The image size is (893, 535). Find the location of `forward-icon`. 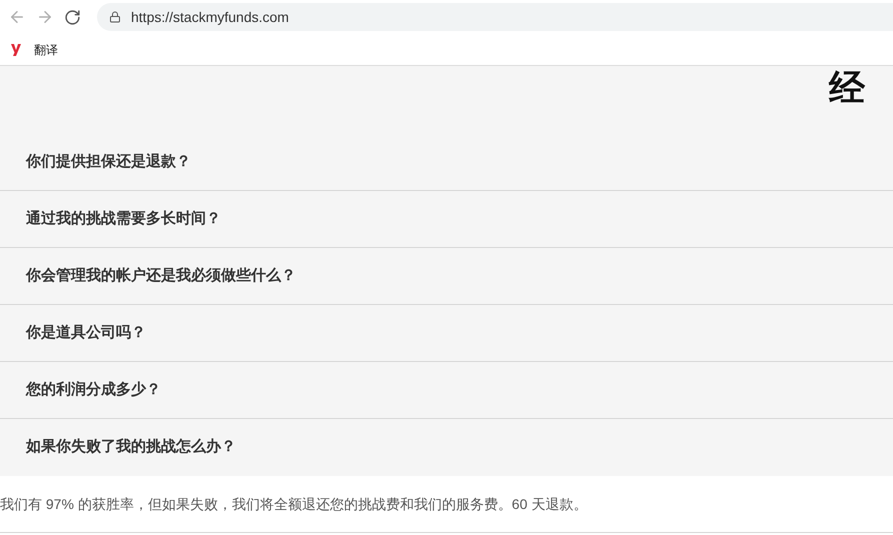

forward-icon is located at coordinates (45, 17).